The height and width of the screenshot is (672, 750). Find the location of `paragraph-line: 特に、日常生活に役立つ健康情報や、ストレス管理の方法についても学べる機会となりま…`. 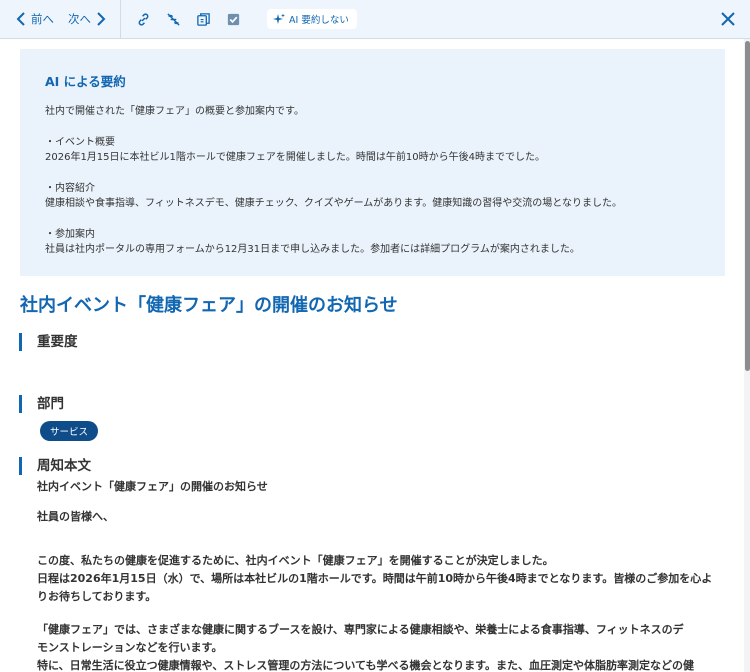

paragraph-line: 特に、日常生活に役立つ健康情報や、ストレス管理の方法についても学べる機会となりま… is located at coordinates (366, 665).